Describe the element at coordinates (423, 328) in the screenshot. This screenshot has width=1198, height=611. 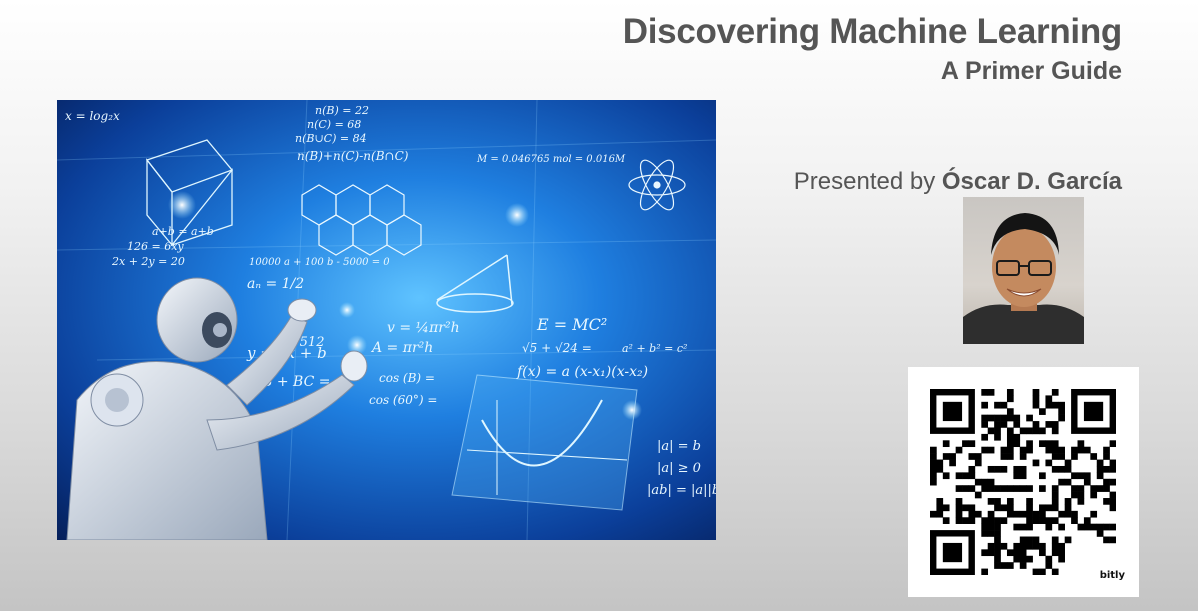
I see `formula: v = ¼πr²h` at that location.